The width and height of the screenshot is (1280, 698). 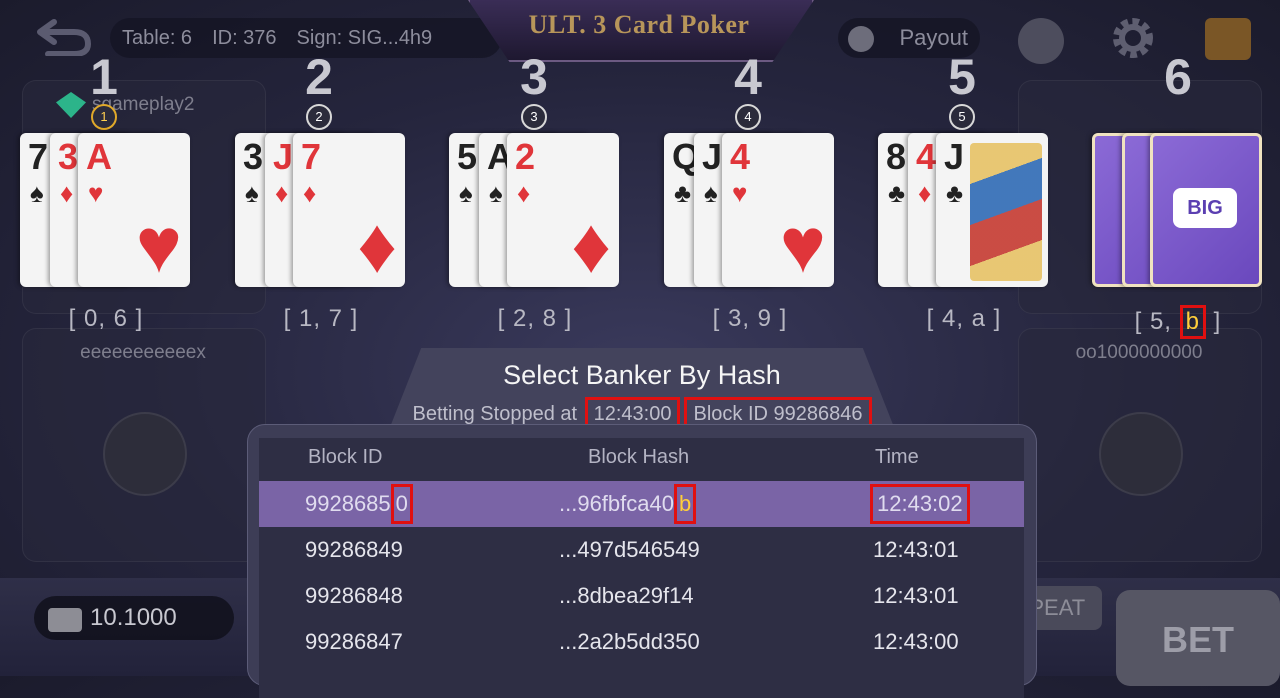 I want to click on column-header-block-id: Block ID, so click(x=345, y=457).